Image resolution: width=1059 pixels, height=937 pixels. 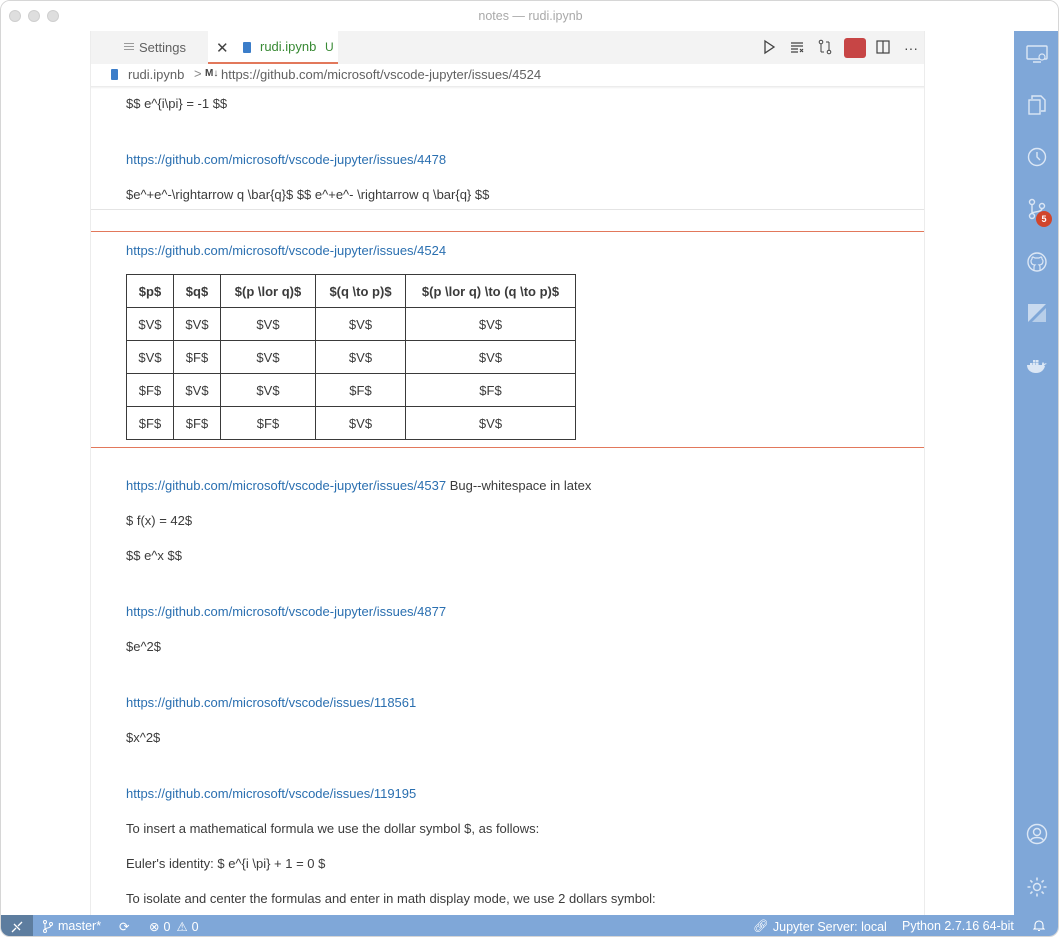 I want to click on tab-rudi-label: rudi.ipynb, so click(x=288, y=46).